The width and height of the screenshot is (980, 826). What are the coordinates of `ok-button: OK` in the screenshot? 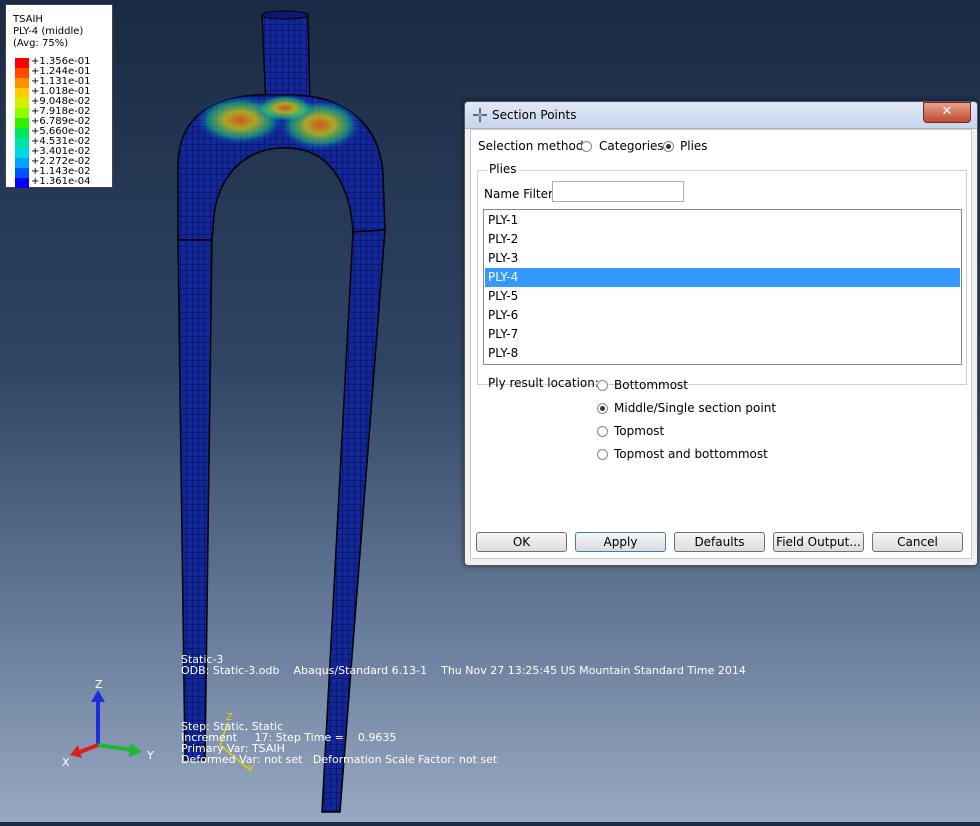 It's located at (521, 542).